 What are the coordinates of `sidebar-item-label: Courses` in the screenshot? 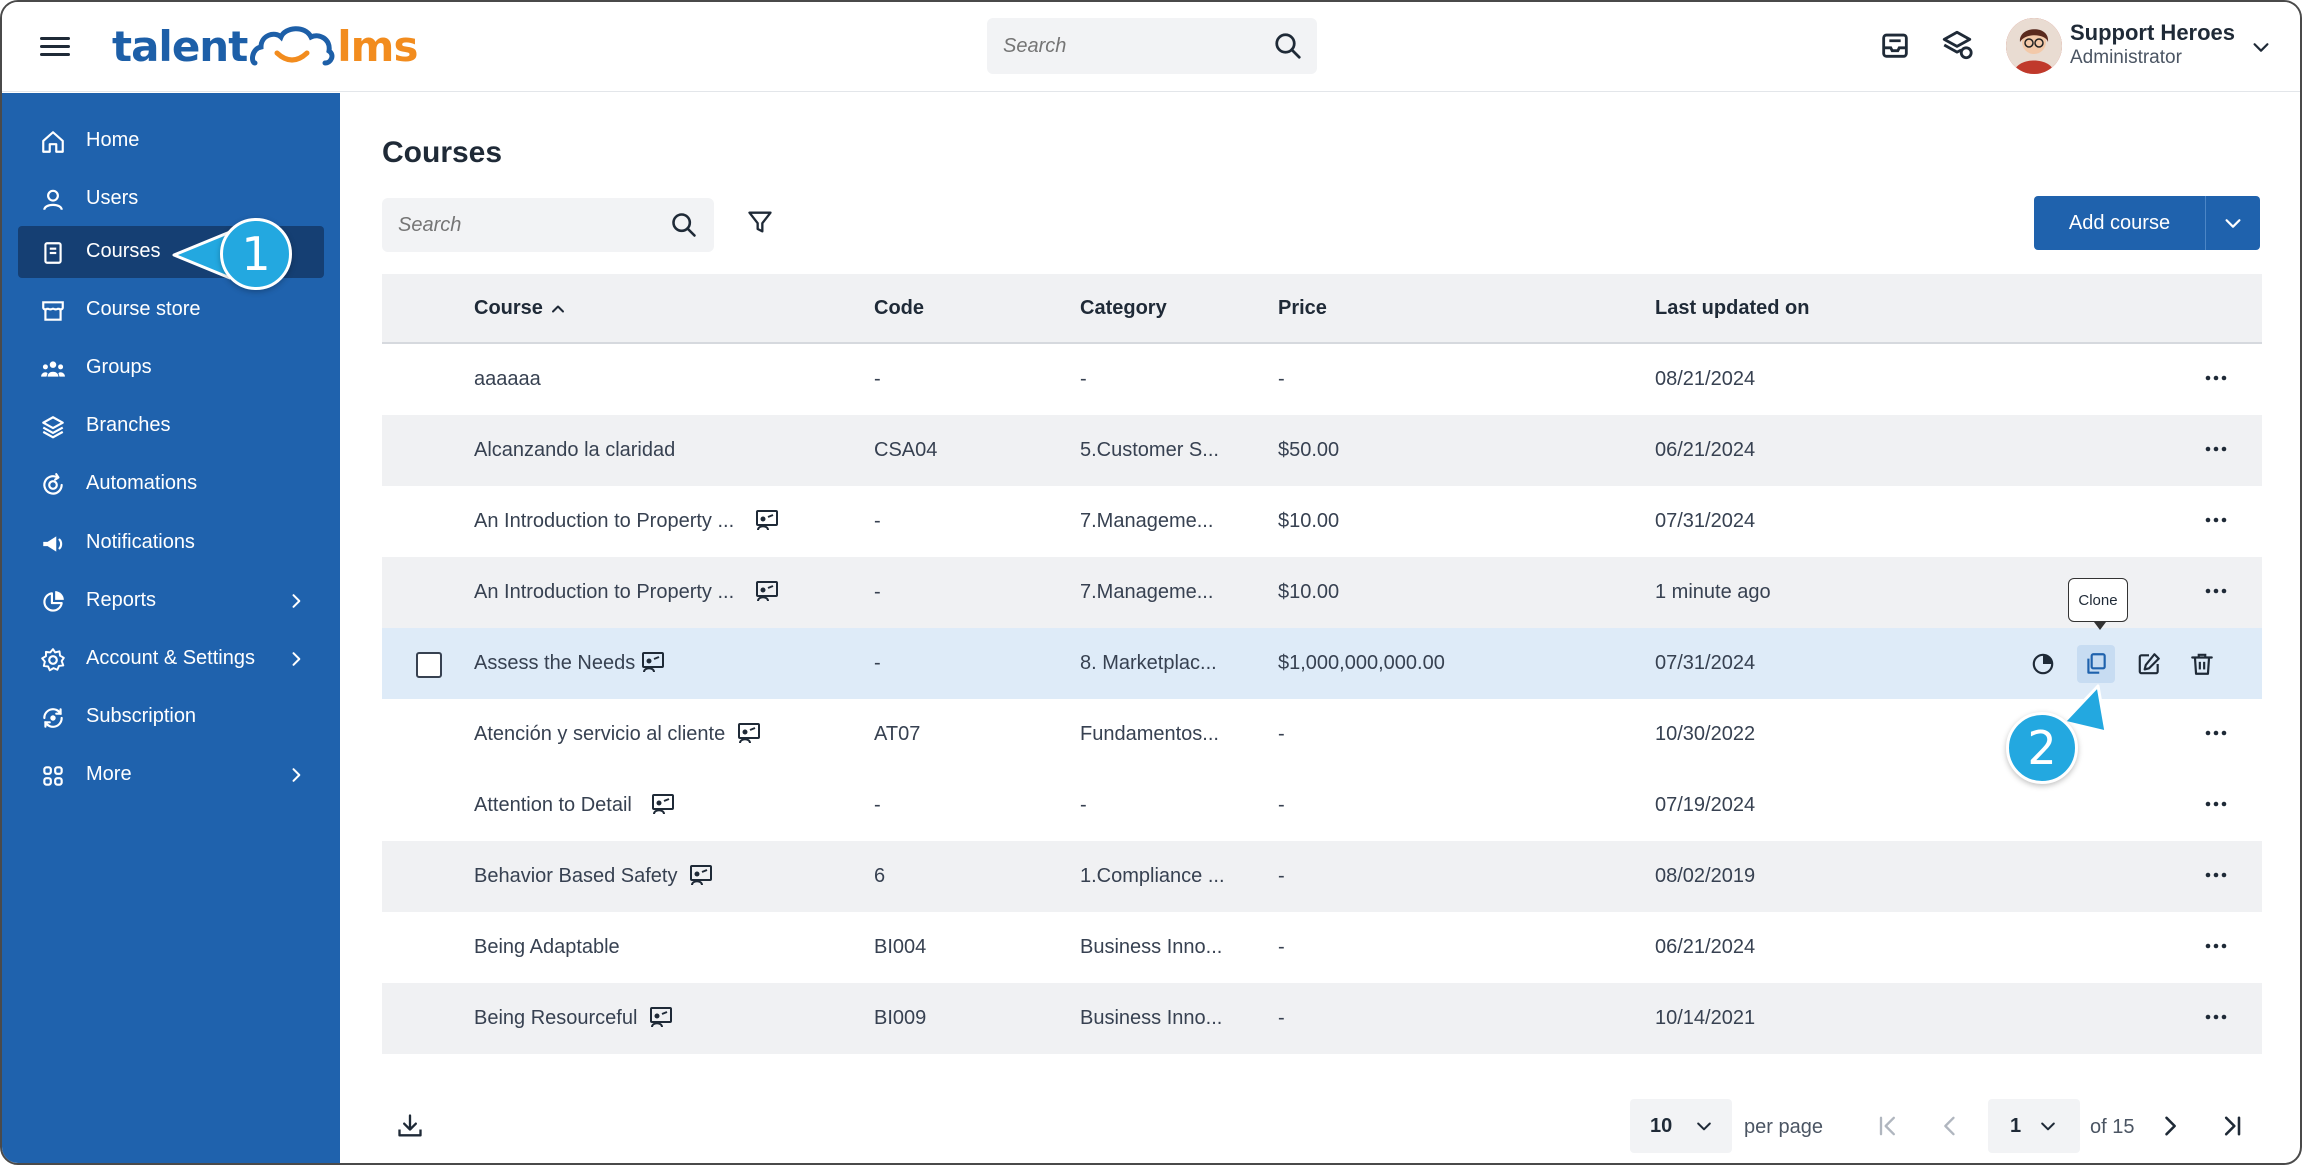 It's located at (123, 251).